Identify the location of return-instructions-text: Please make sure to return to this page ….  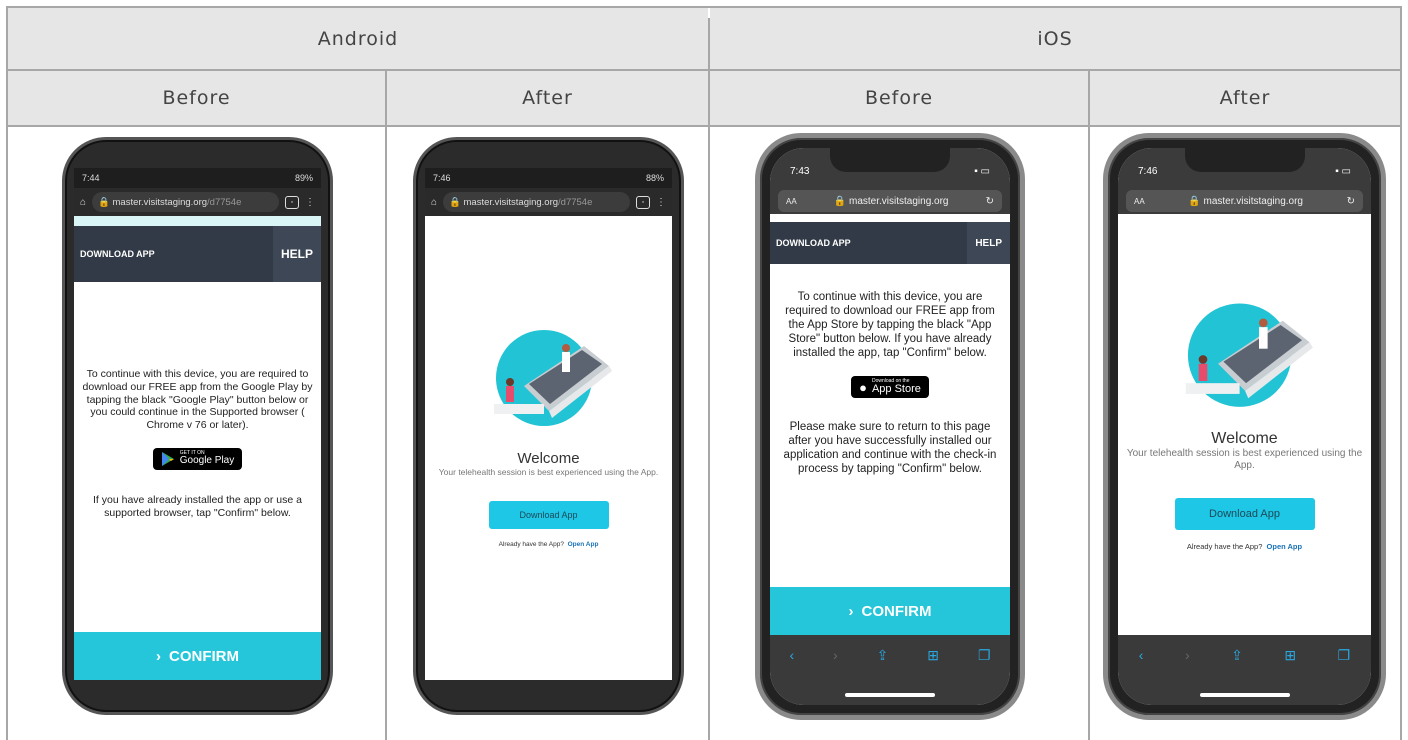
(890, 448).